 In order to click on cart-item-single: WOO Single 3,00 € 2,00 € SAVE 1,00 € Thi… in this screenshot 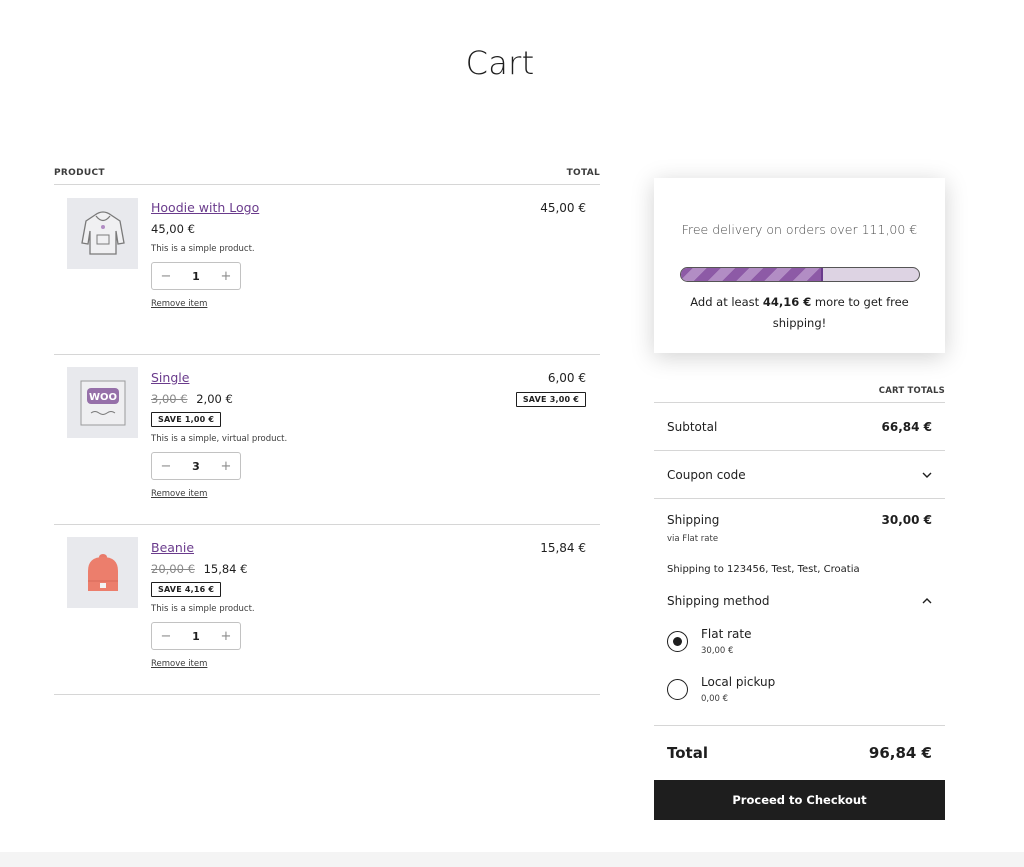, I will do `click(327, 440)`.